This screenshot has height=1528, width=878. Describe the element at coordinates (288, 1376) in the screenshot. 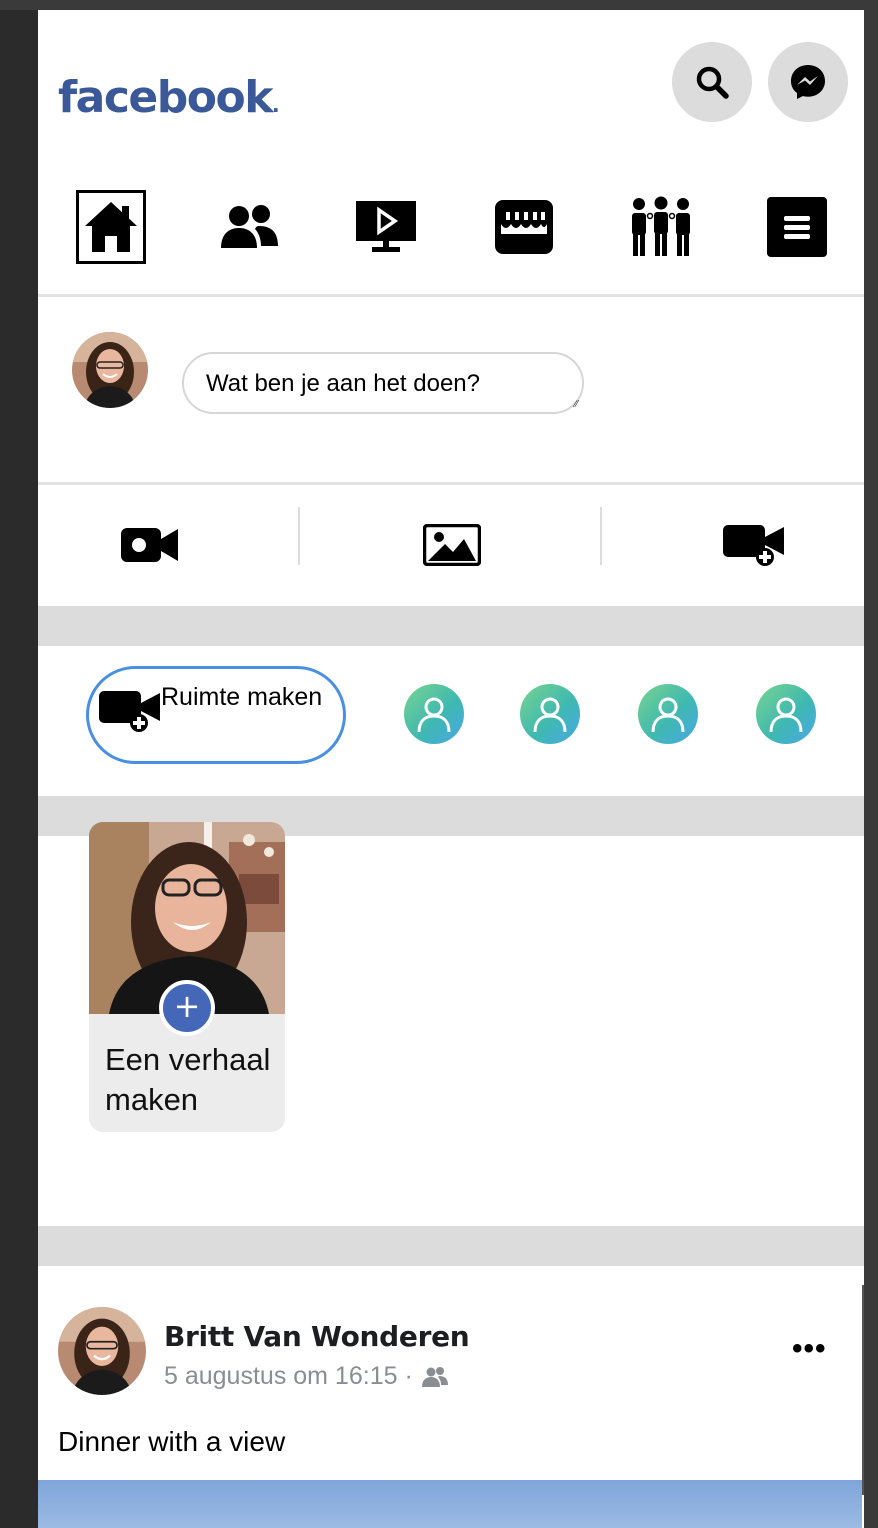

I see `post-timestamp: 5 augustus om 16:15 ·` at that location.